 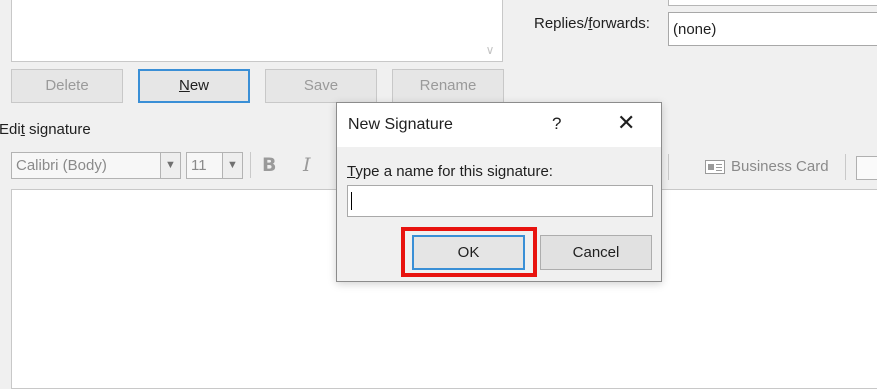 I want to click on edit-signature-label: Edit signature, so click(x=45, y=129).